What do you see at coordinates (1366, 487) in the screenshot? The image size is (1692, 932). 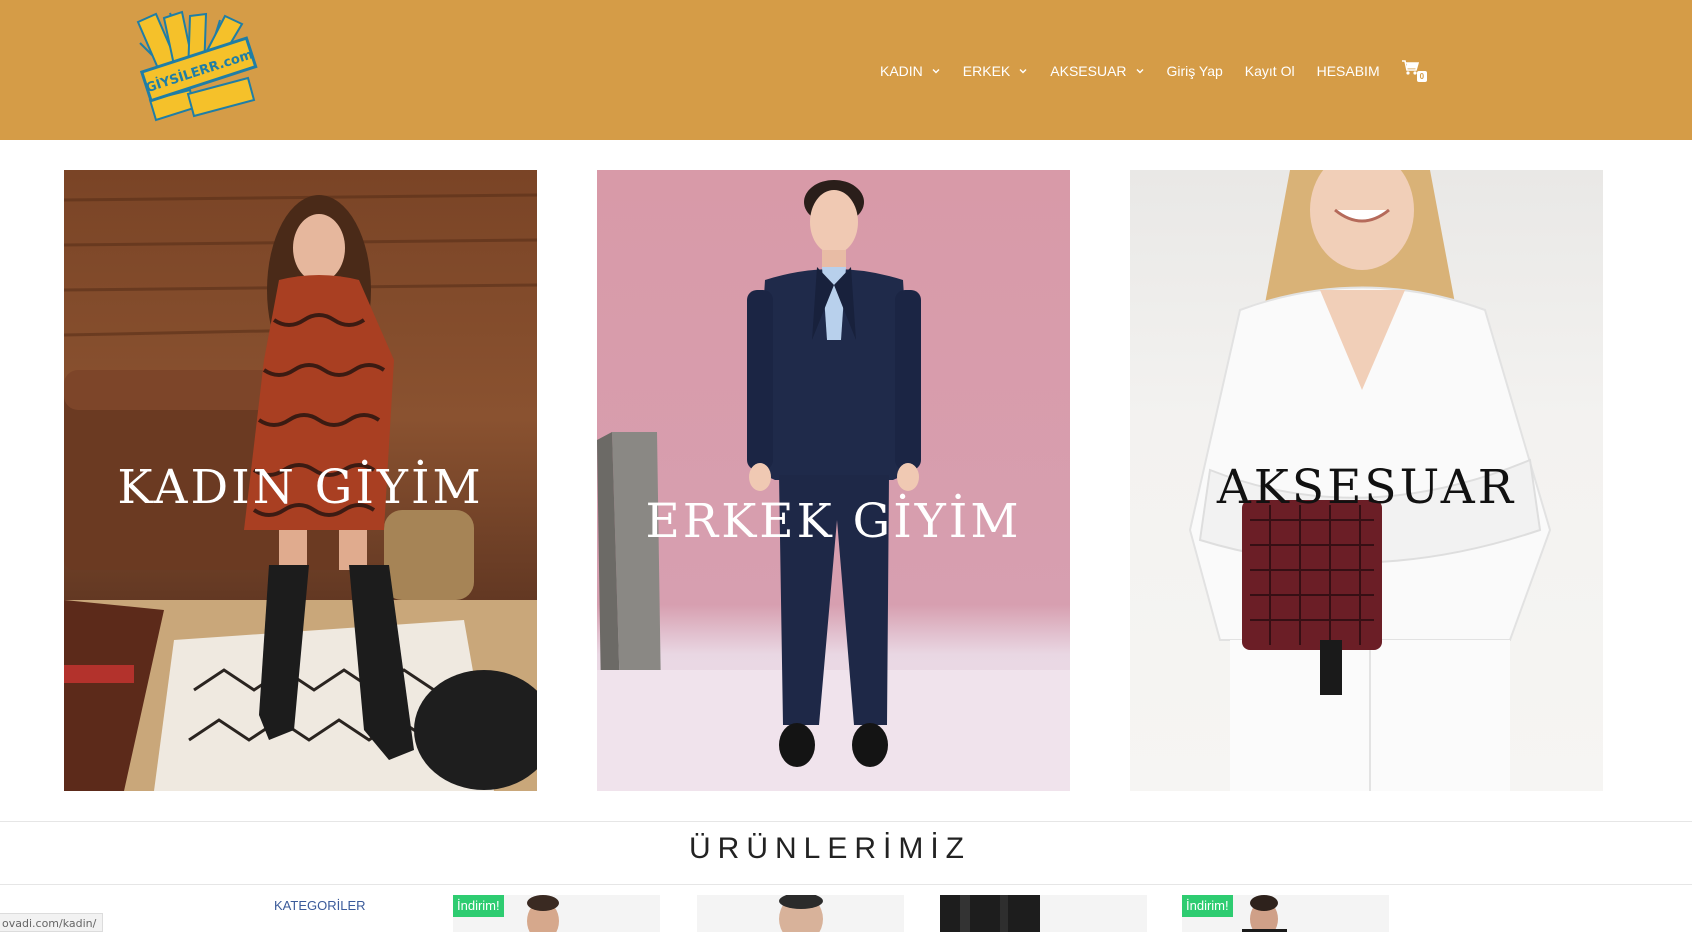 I see `category-card-title: AKSESUAR` at bounding box center [1366, 487].